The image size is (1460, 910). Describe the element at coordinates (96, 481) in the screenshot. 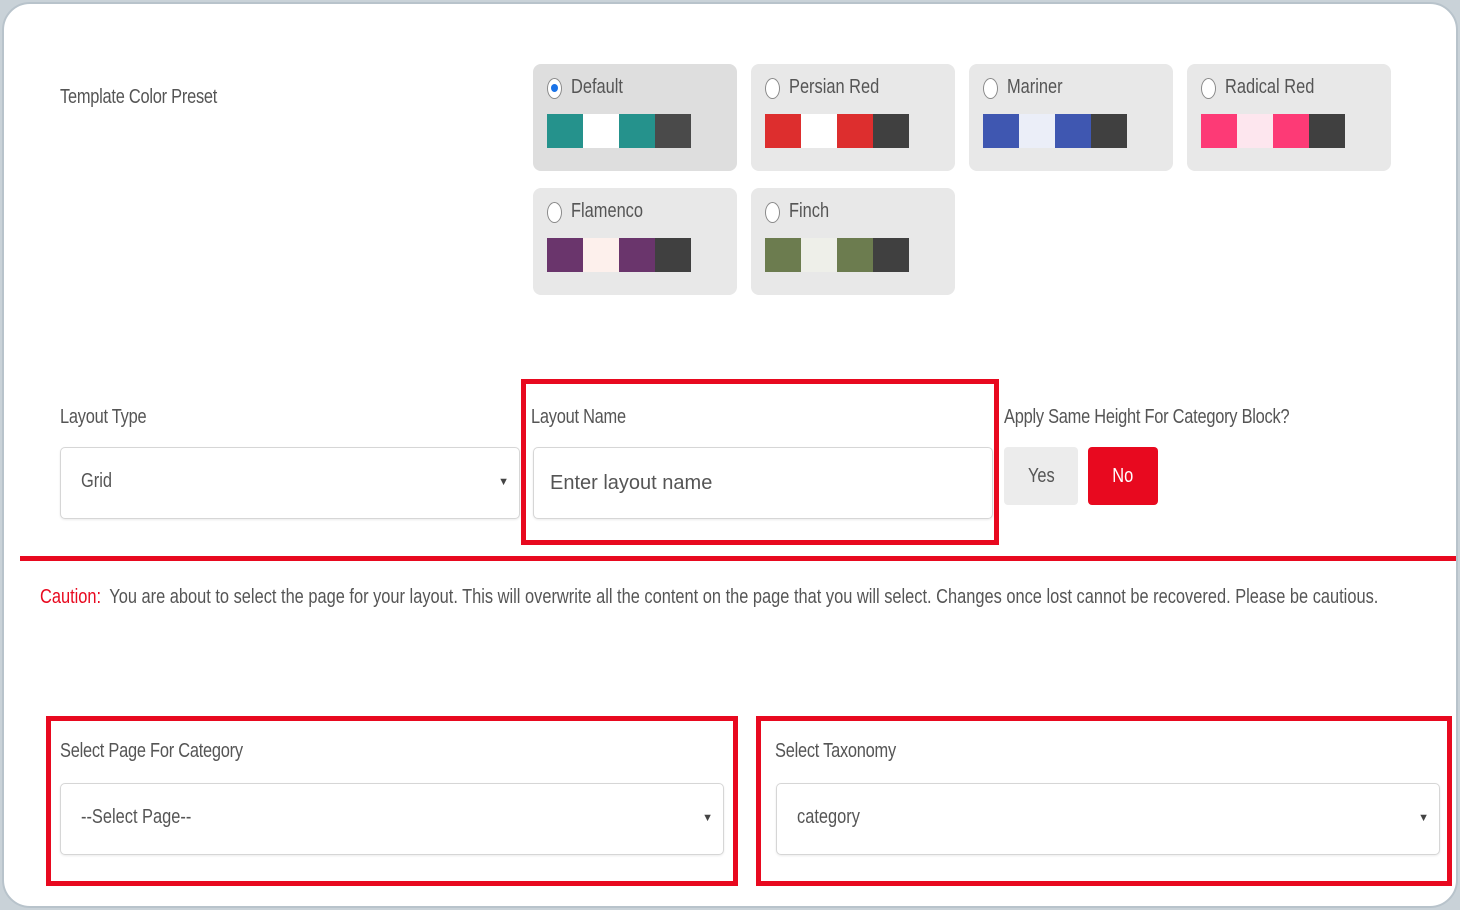

I see `layout-type-value: Grid` at that location.